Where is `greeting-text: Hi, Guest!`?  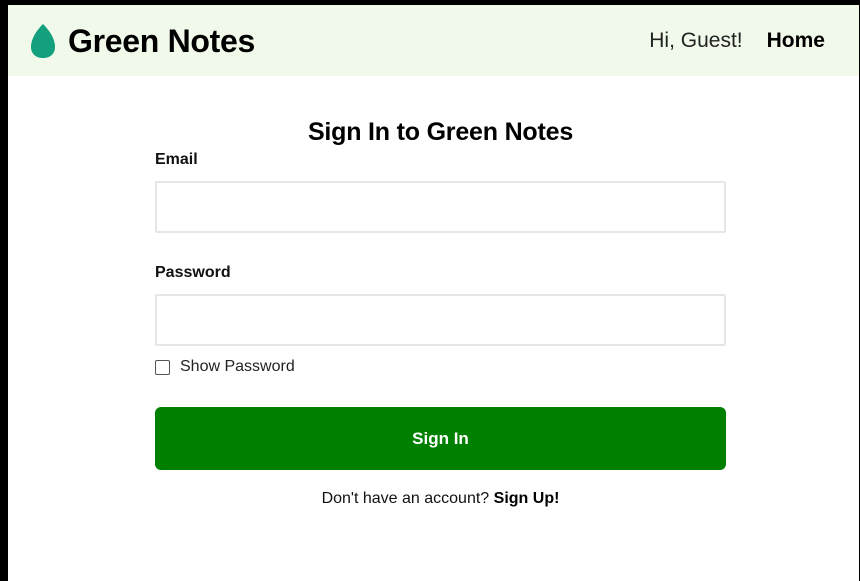
greeting-text: Hi, Guest! is located at coordinates (696, 40).